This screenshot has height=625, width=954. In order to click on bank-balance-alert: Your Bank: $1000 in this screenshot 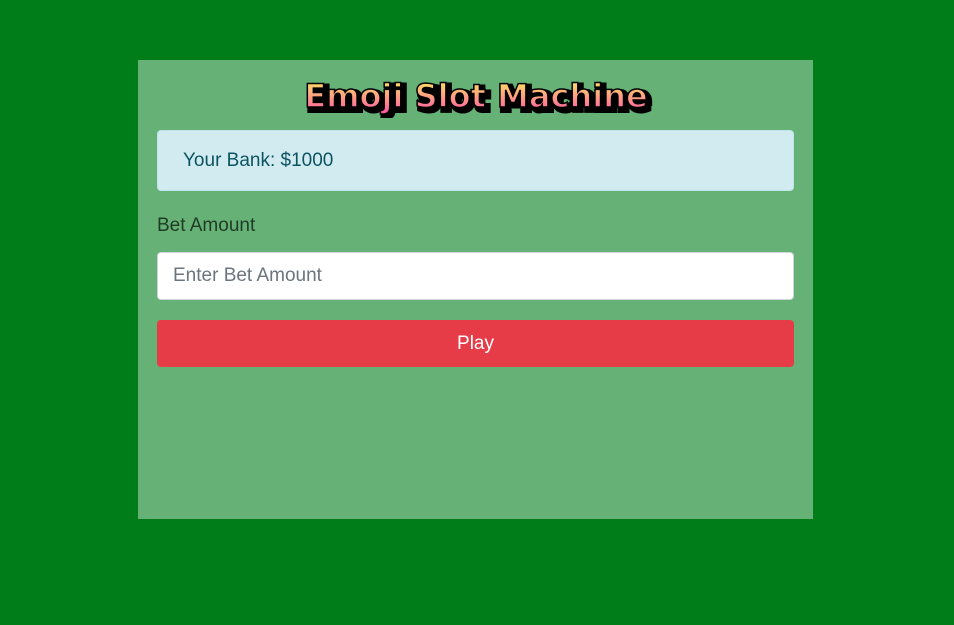, I will do `click(475, 160)`.